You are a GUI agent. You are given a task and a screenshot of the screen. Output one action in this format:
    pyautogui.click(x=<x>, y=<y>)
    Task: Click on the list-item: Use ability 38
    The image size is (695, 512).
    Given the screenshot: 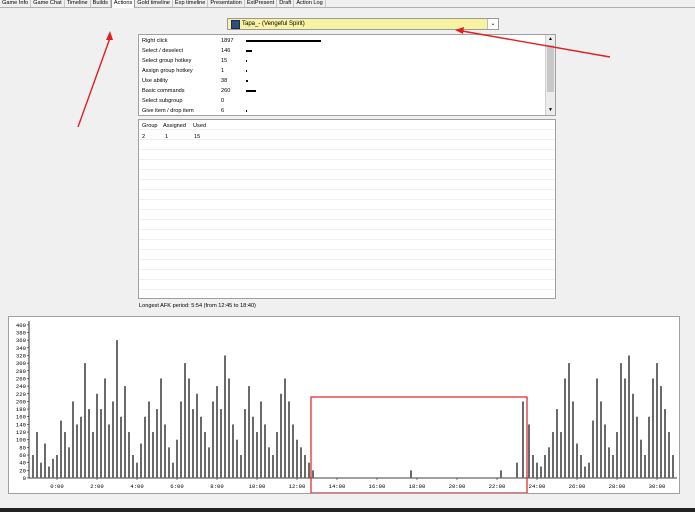 What is the action you would take?
    pyautogui.click(x=195, y=81)
    